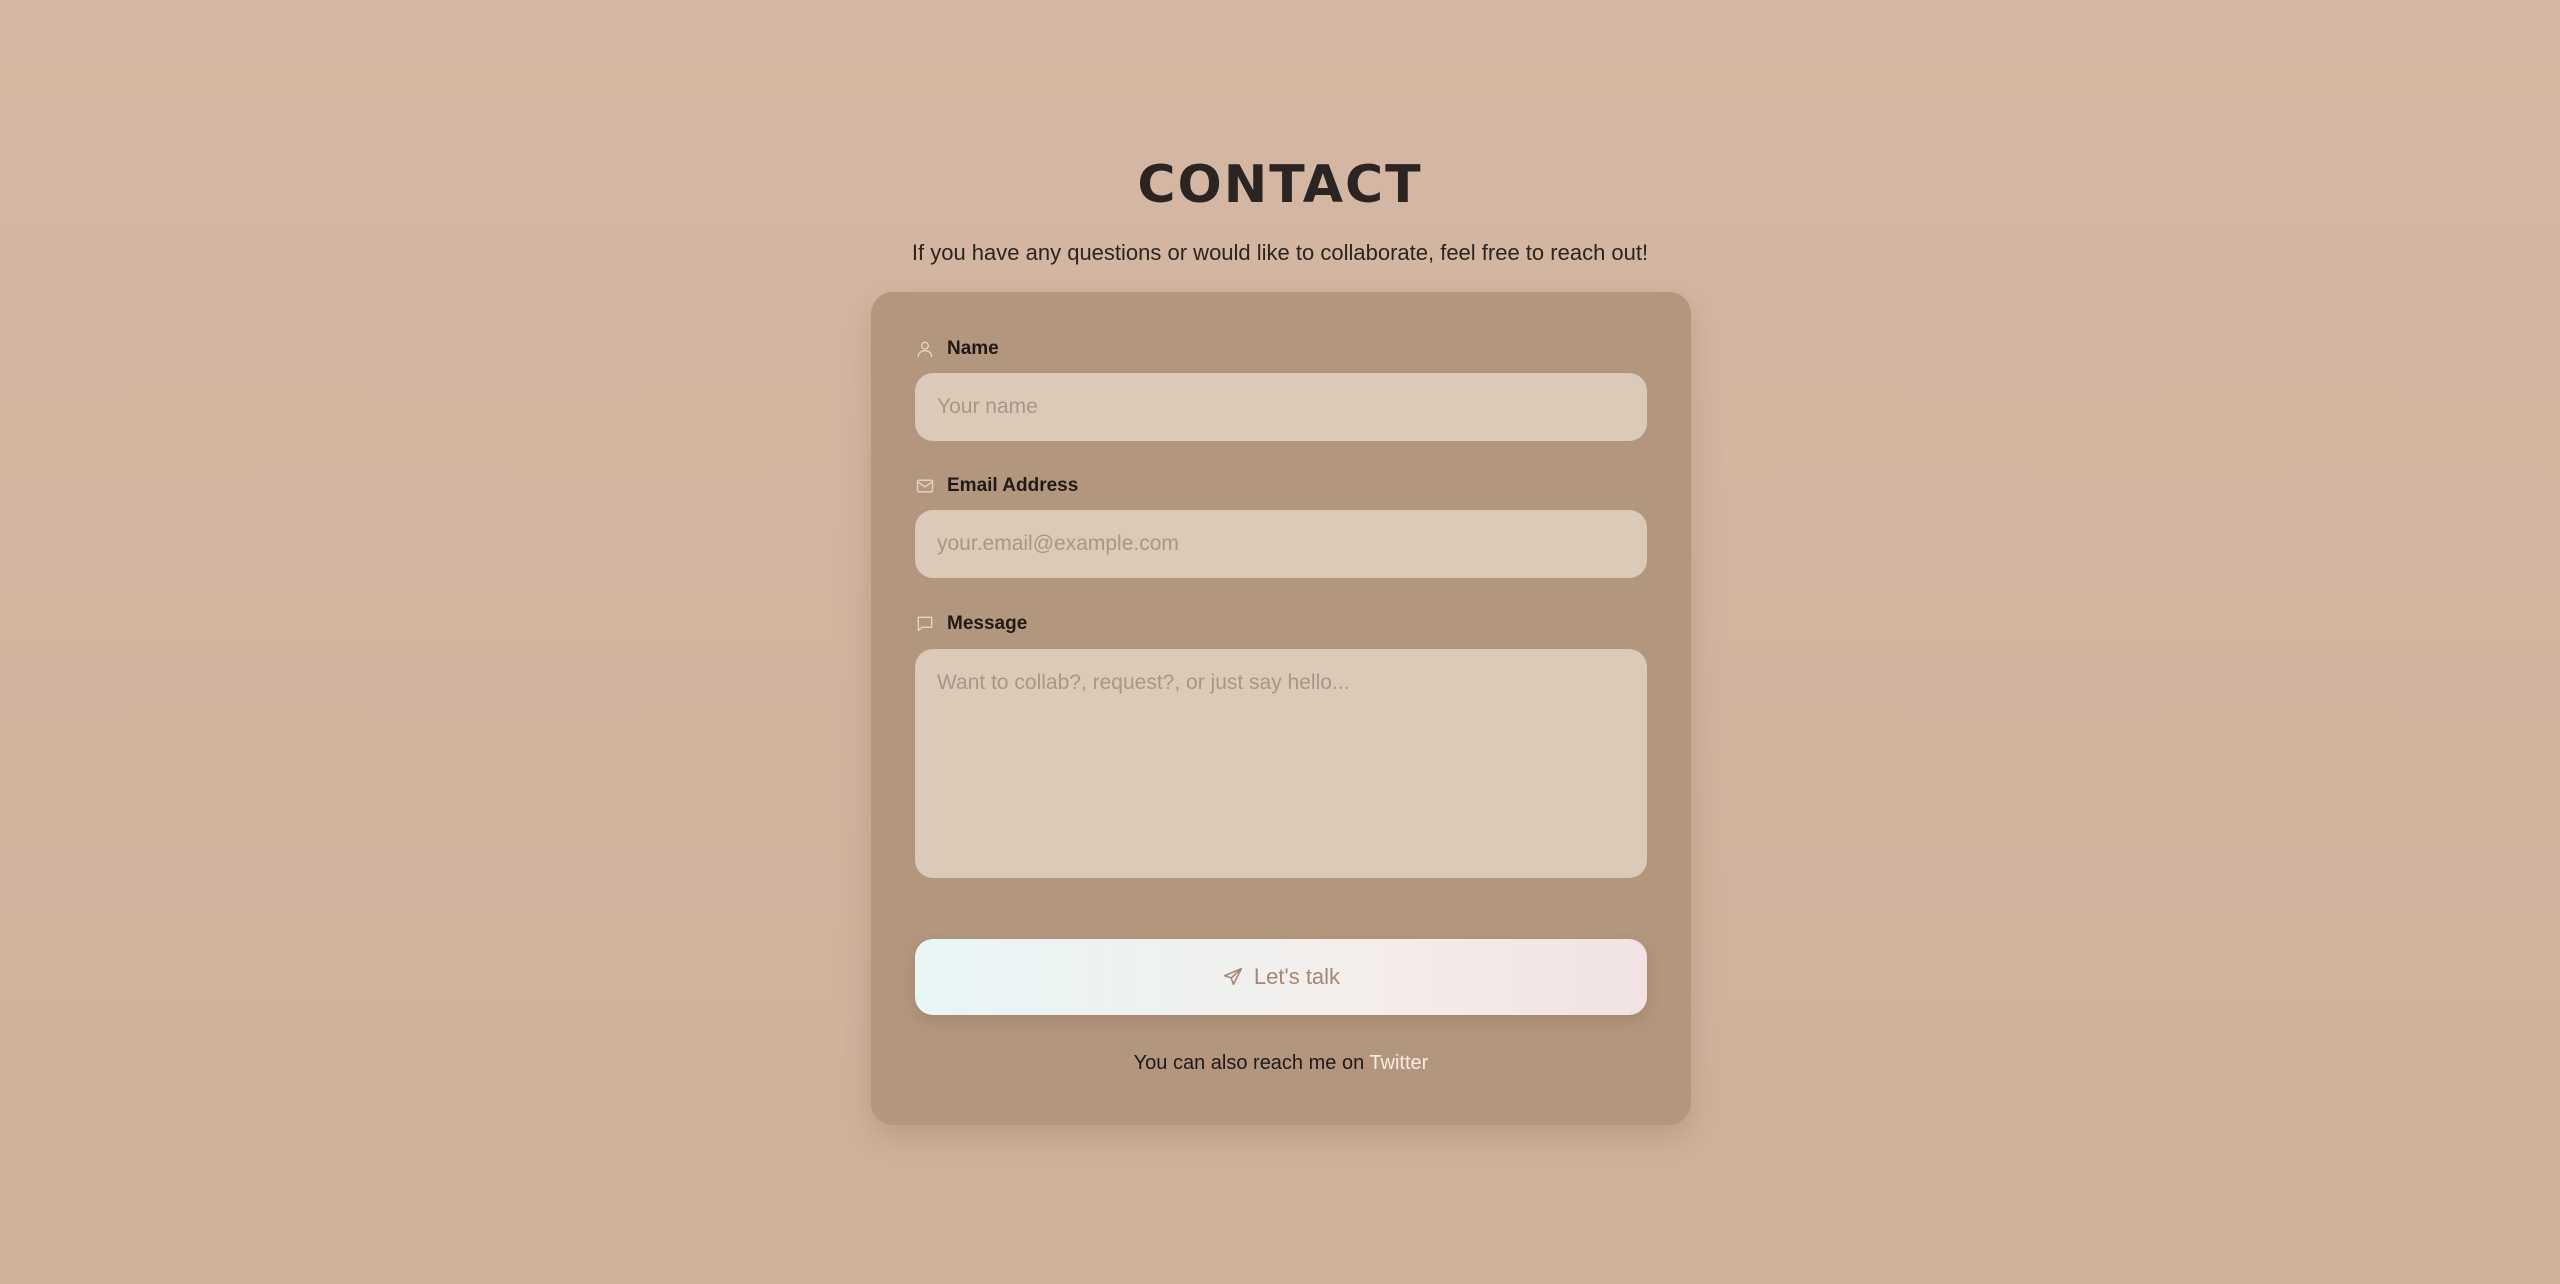  Describe the element at coordinates (1280, 185) in the screenshot. I see `page-title: CONTACT` at that location.